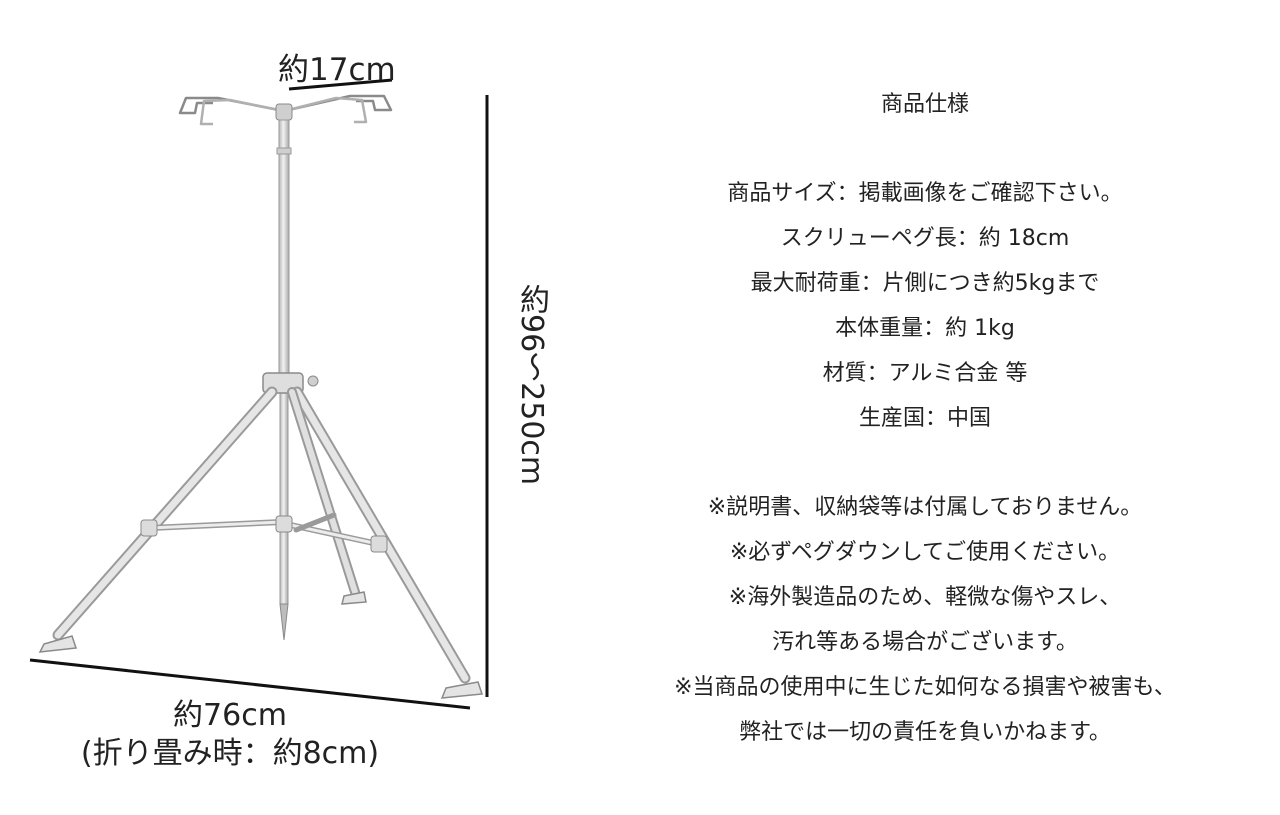  Describe the element at coordinates (284, 151) in the screenshot. I see `pole-collar` at that location.